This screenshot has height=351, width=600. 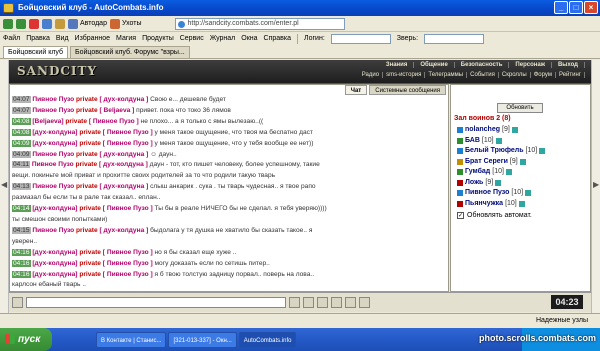 What do you see at coordinates (371, 75) in the screenshot?
I see `nav-radio: Радио` at bounding box center [371, 75].